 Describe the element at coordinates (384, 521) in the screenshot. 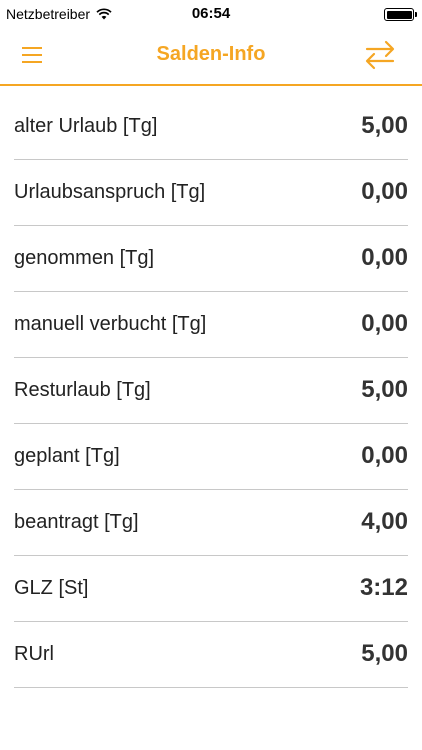

I see `row-value: 4,00` at that location.